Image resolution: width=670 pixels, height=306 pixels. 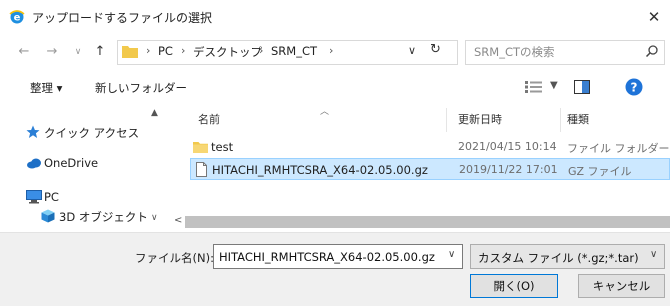 What do you see at coordinates (653, 254) in the screenshot?
I see `file-type-dropdown-icon: ∨` at bounding box center [653, 254].